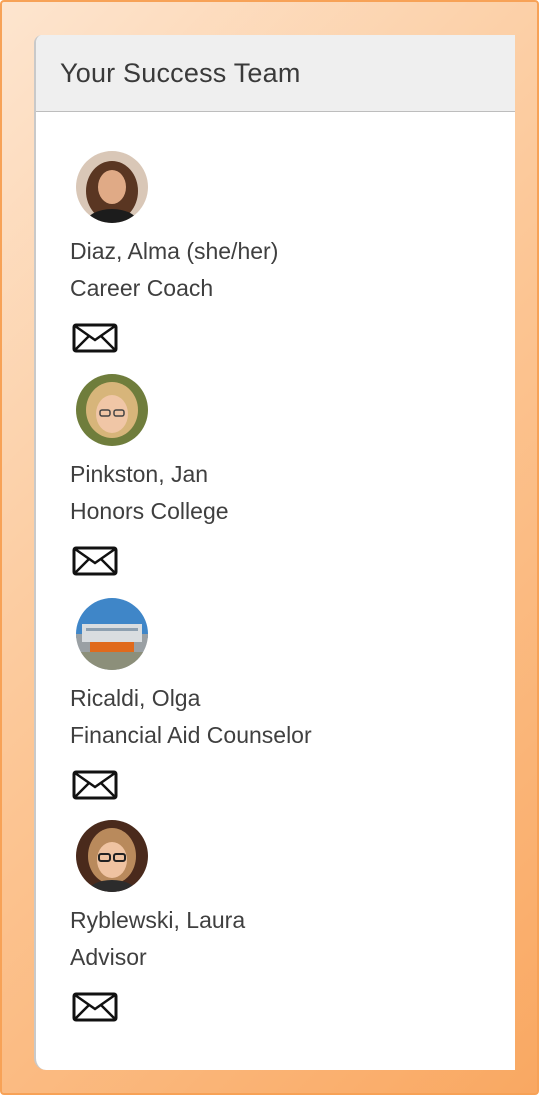  Describe the element at coordinates (108, 957) in the screenshot. I see `member-role: Advisor` at that location.